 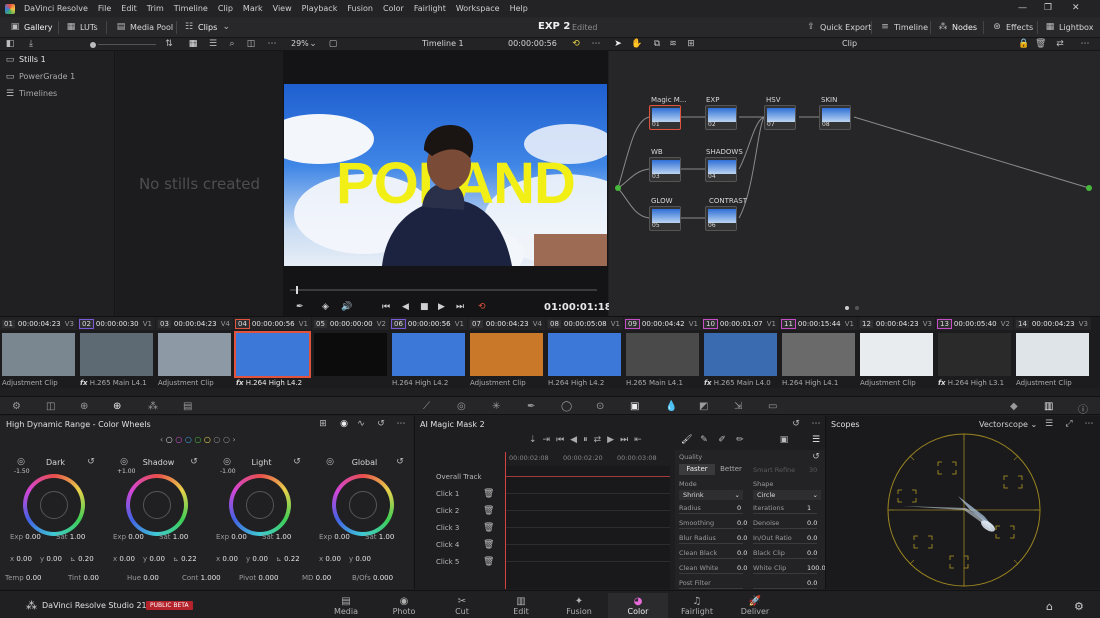 I want to click on mask-playhead, so click(x=505, y=520).